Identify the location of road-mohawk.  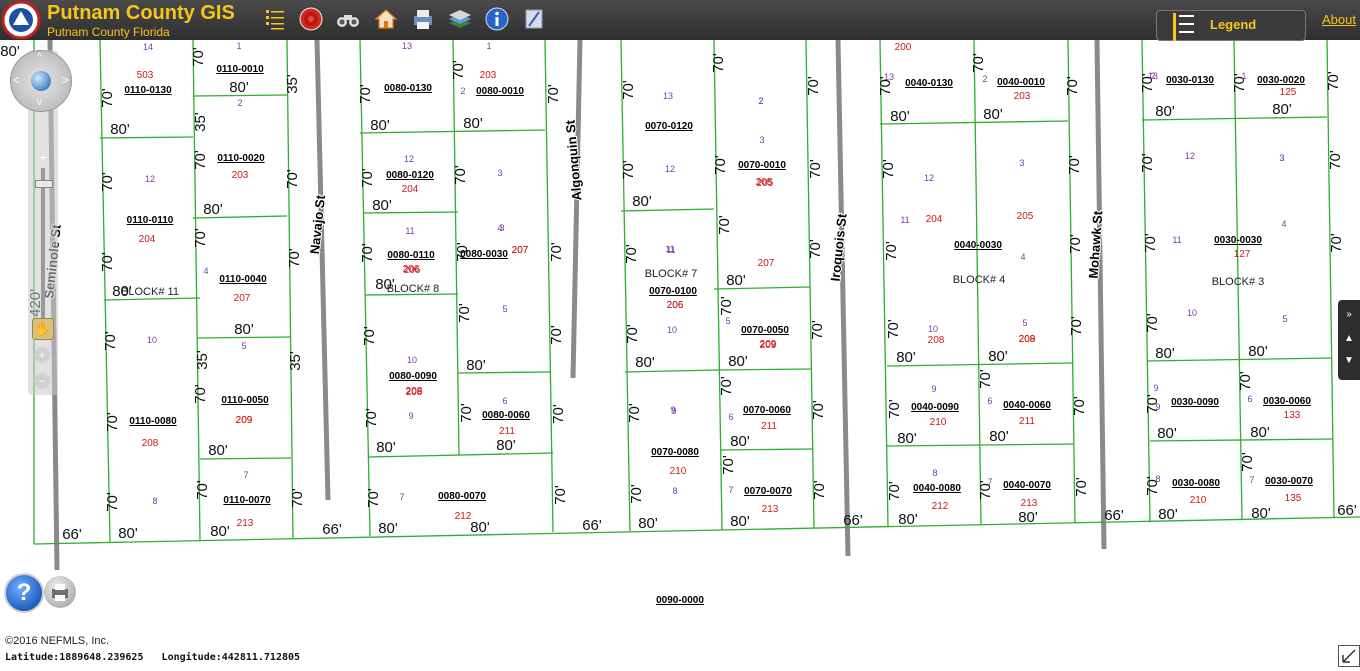
(1100, 295).